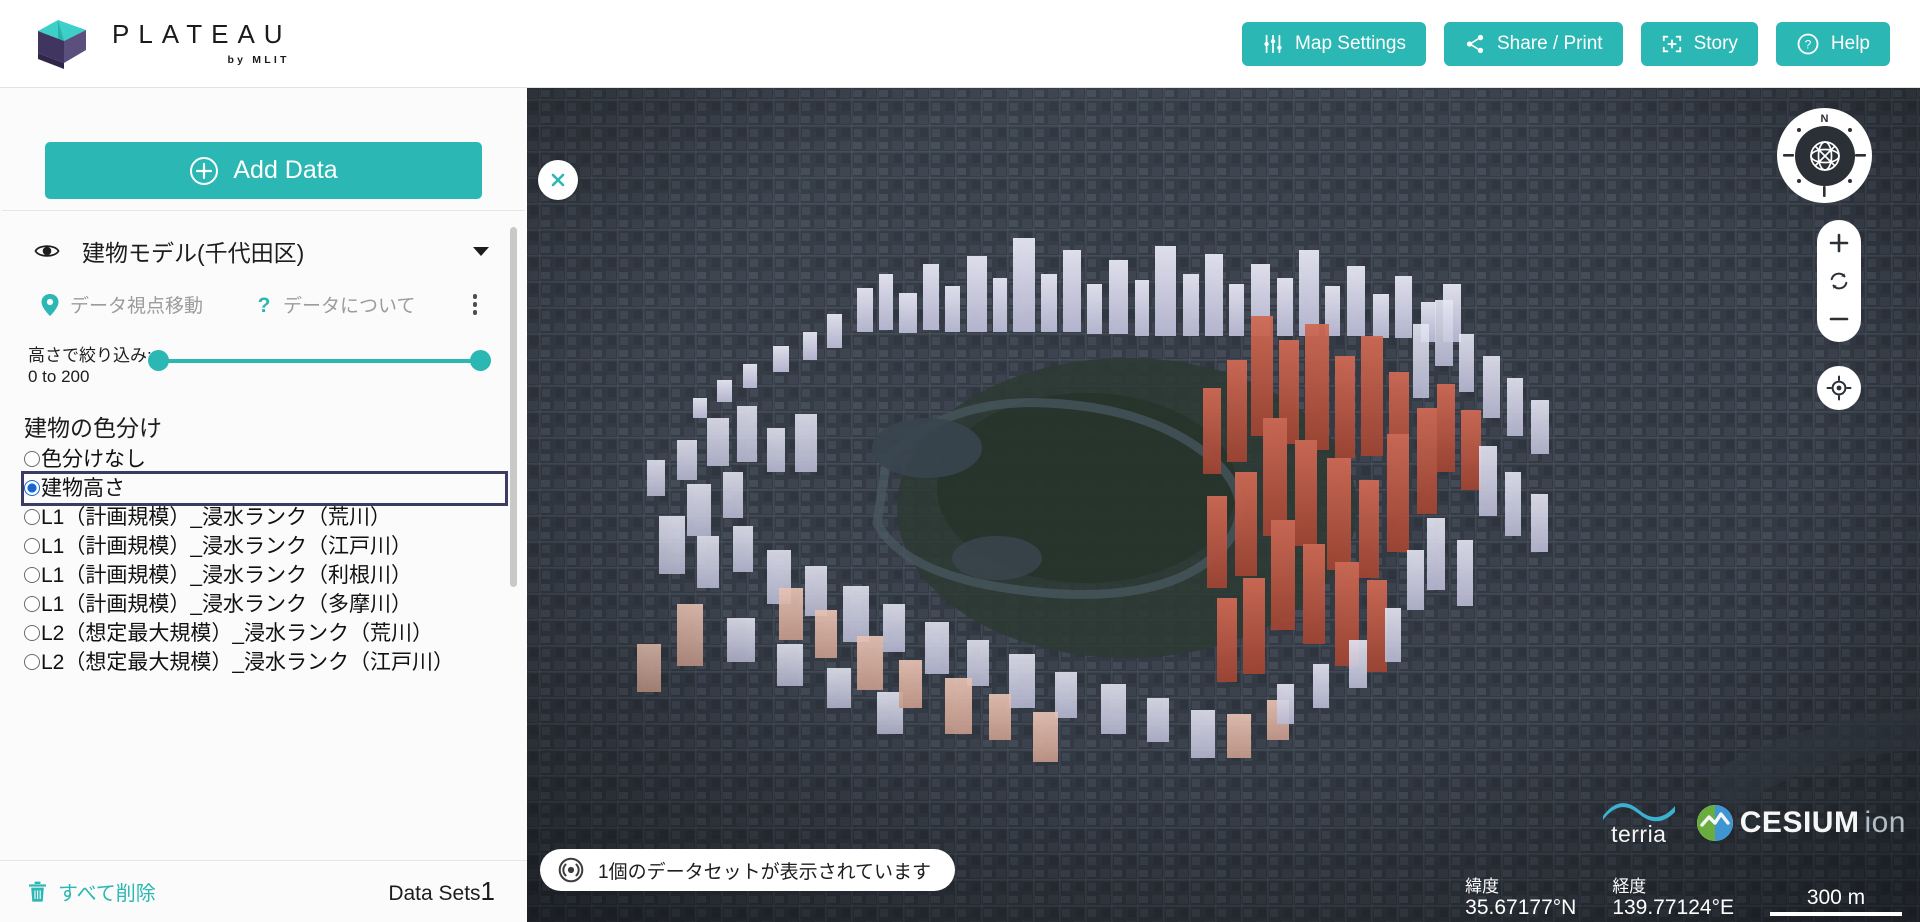 This screenshot has width=1920, height=922. I want to click on slider-track, so click(319, 361).